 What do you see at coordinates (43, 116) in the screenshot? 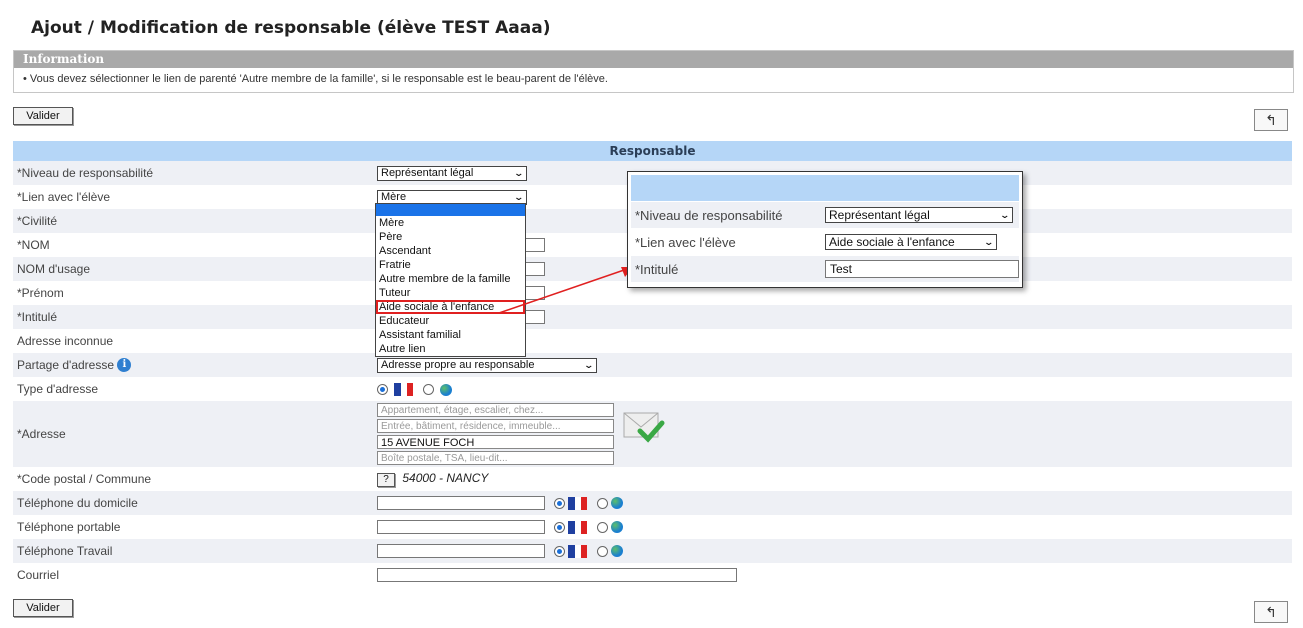
I see `validate-button-top: Valider` at bounding box center [43, 116].